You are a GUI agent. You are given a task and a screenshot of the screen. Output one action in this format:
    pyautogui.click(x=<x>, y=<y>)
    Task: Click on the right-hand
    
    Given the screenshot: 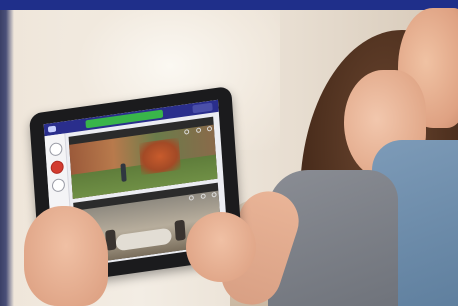 What is the action you would take?
    pyautogui.click(x=221, y=247)
    